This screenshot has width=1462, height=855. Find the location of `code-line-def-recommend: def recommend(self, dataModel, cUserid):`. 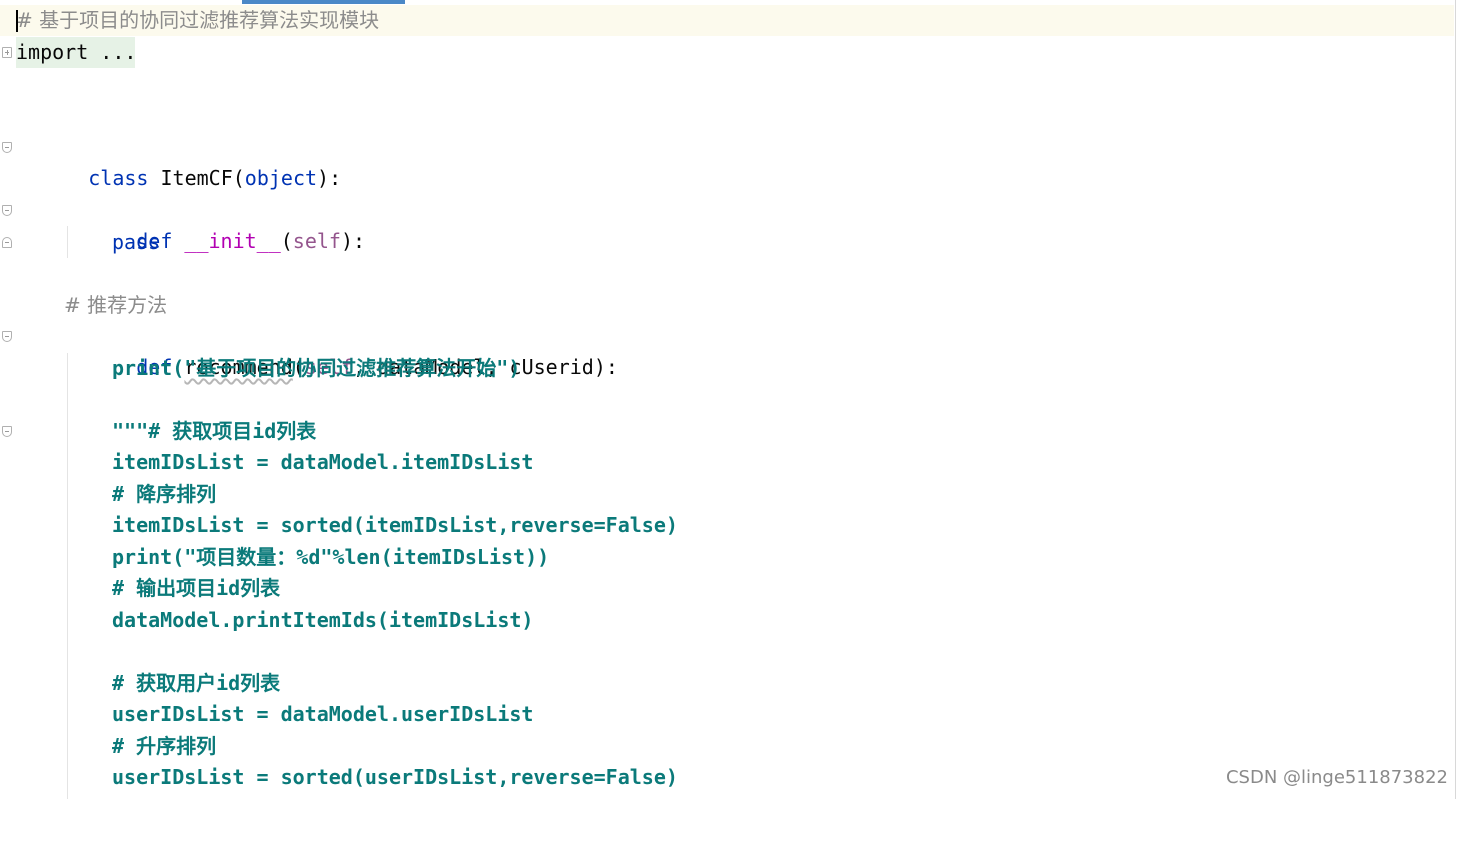

code-line-def-recommend: def recommend(self, dataModel, cUserid): is located at coordinates (727, 350).